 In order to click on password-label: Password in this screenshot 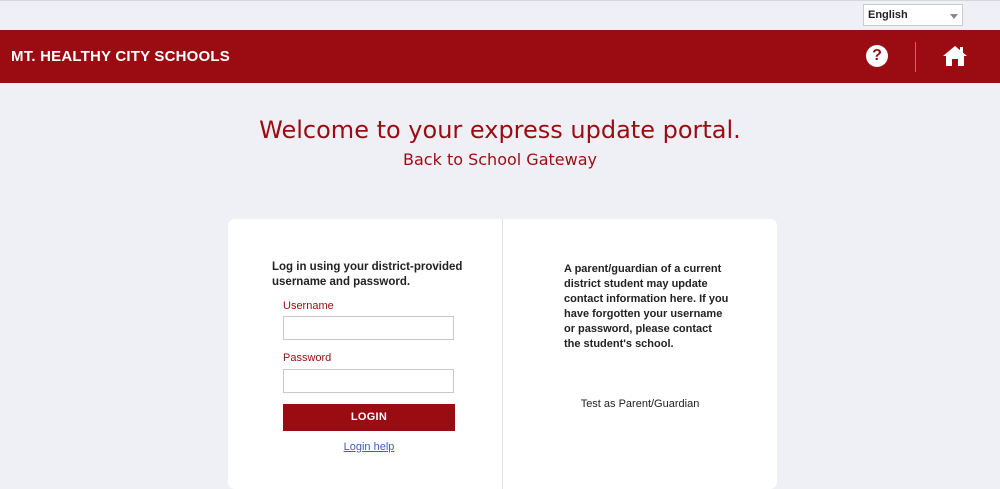, I will do `click(307, 358)`.